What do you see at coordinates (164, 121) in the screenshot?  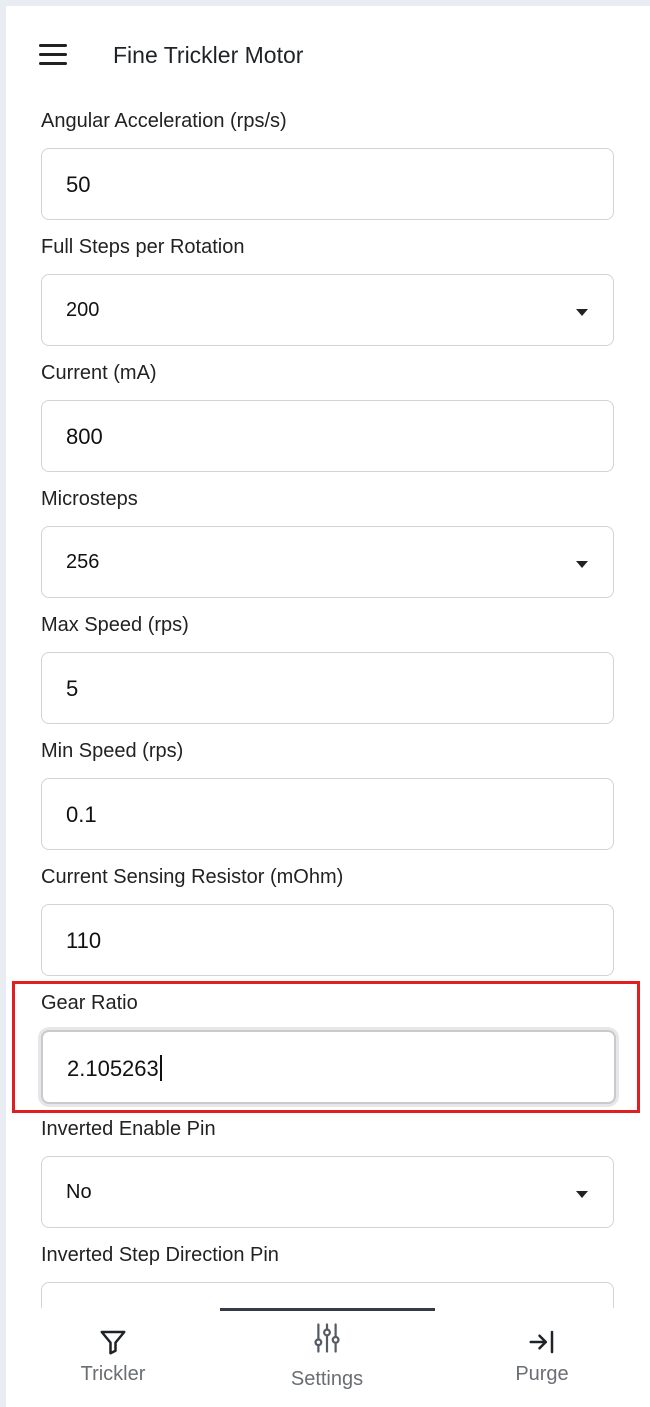 I see `field-label: Angular Acceleration (rps/s)` at bounding box center [164, 121].